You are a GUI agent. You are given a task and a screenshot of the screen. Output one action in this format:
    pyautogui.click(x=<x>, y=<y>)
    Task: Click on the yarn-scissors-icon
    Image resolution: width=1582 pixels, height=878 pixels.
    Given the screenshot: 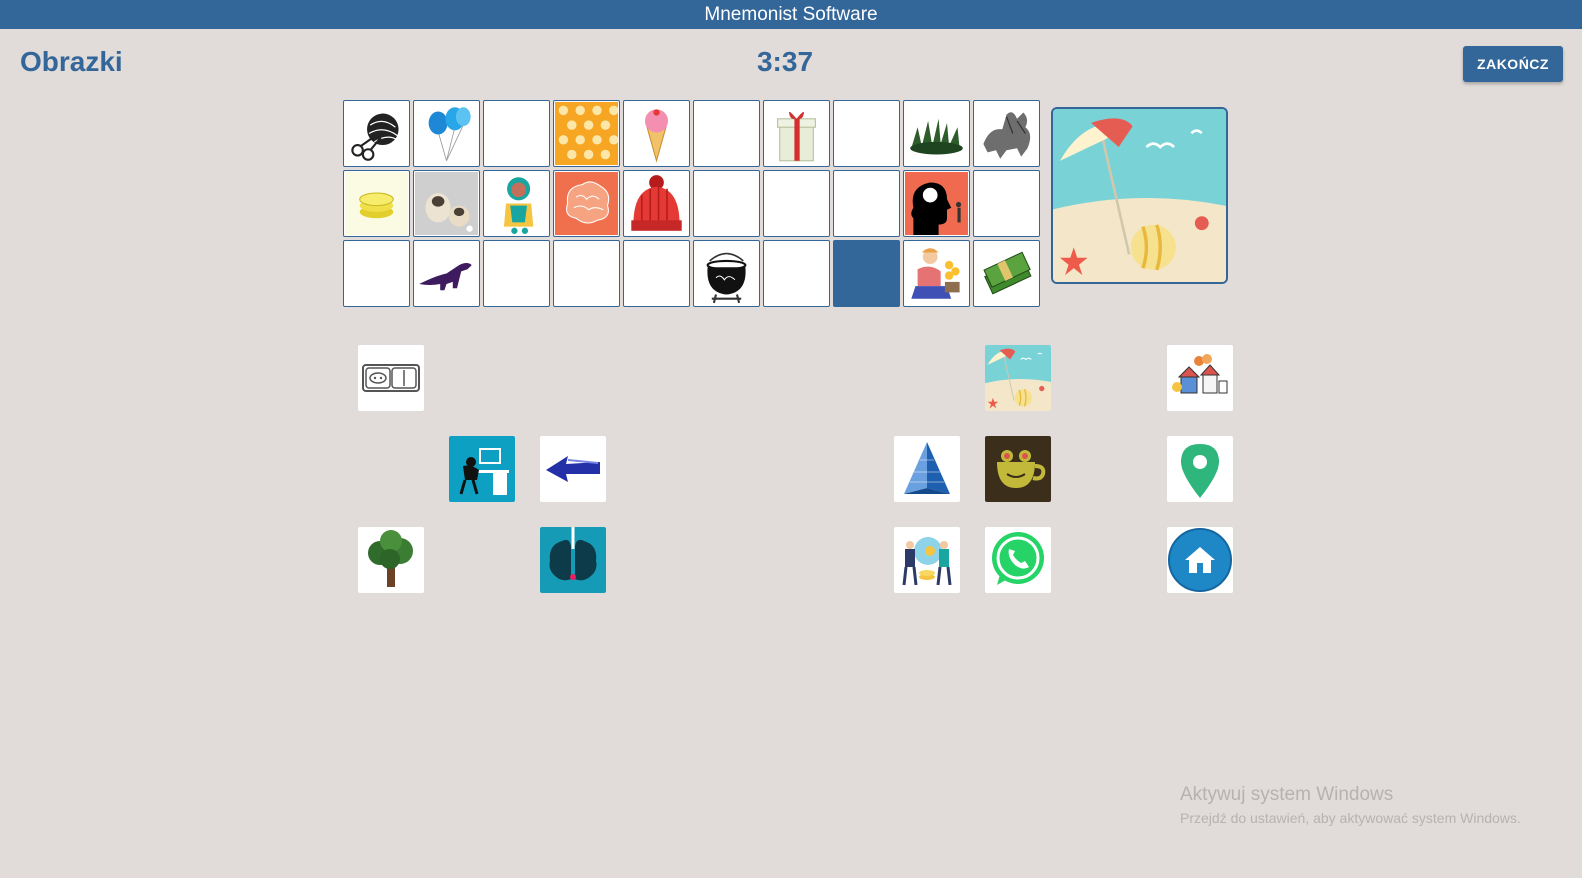 What is the action you would take?
    pyautogui.click(x=375, y=137)
    